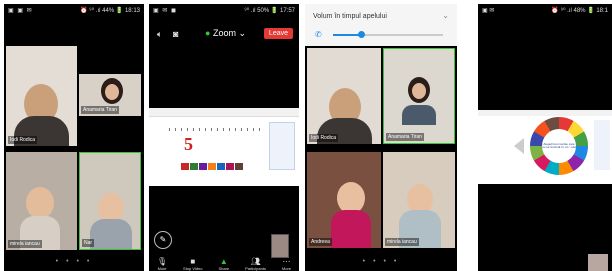  I want to click on self-view-thumbnail, so click(598, 262).